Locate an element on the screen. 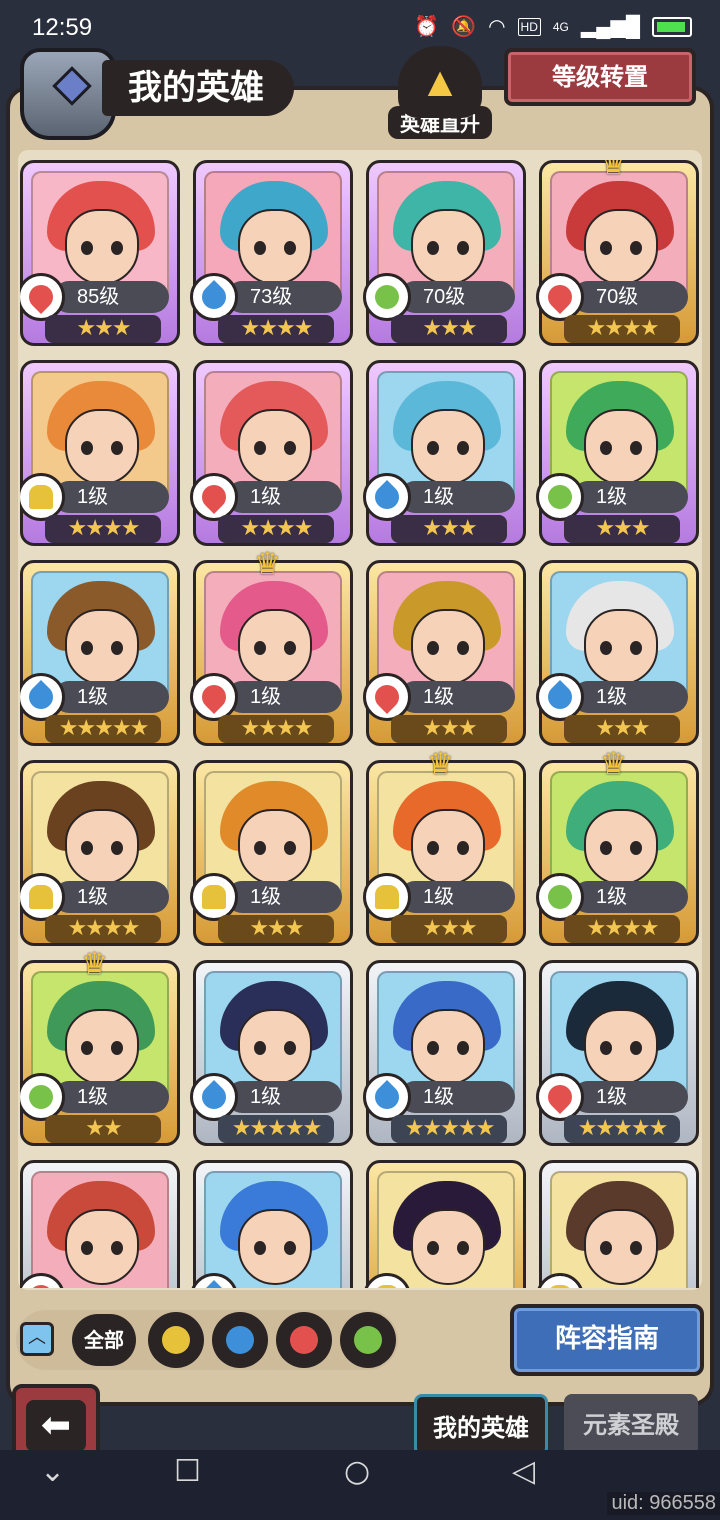  back-arrow-icon: ⬅ is located at coordinates (56, 1426).